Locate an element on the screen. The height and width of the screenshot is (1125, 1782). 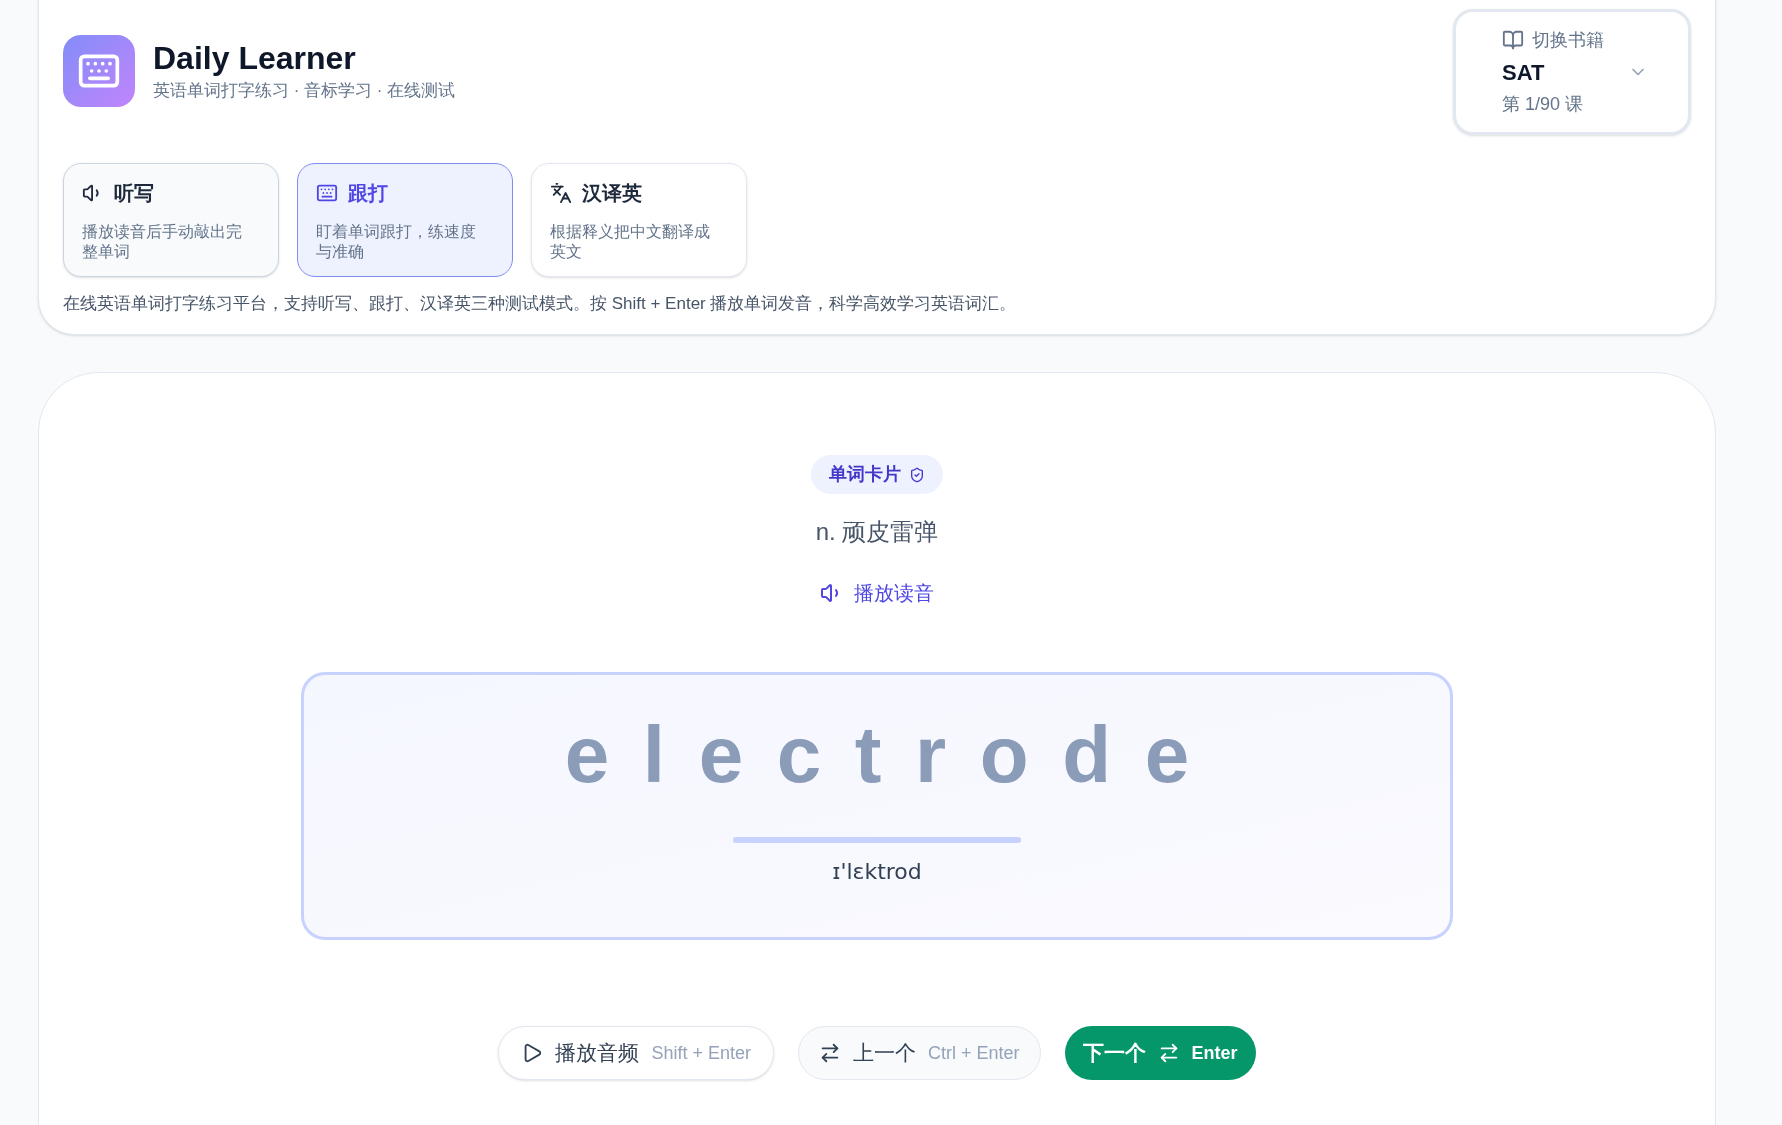
intro-text: 在线英语单词打字练习平台，支持听写、跟打、汉译英三种测试模式。按 Shift + Enter 播放单词发音，科学高效学习英语词汇。 is located at coordinates (540, 304).